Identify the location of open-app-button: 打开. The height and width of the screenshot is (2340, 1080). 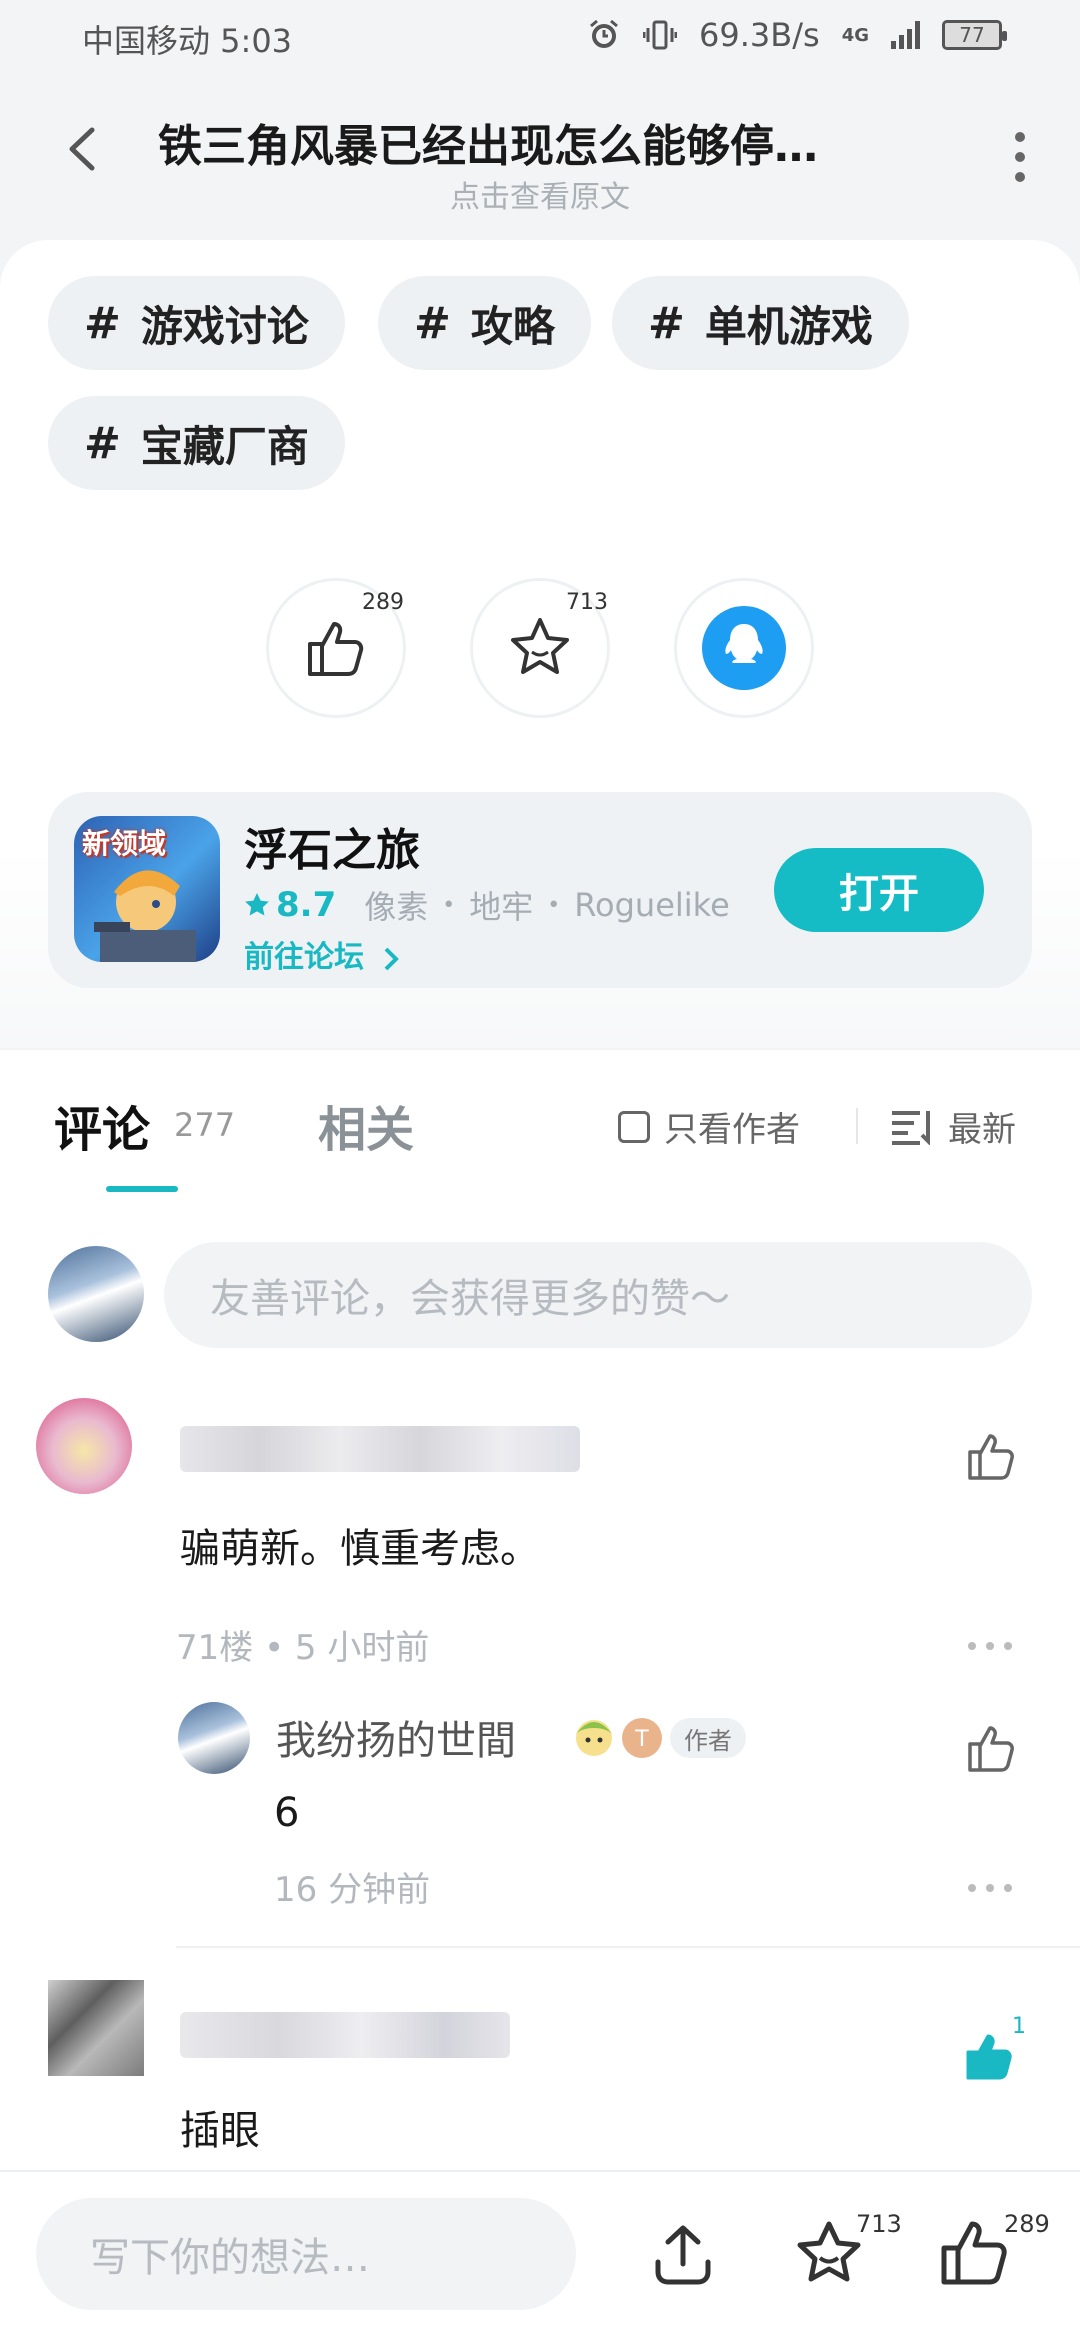
(879, 890).